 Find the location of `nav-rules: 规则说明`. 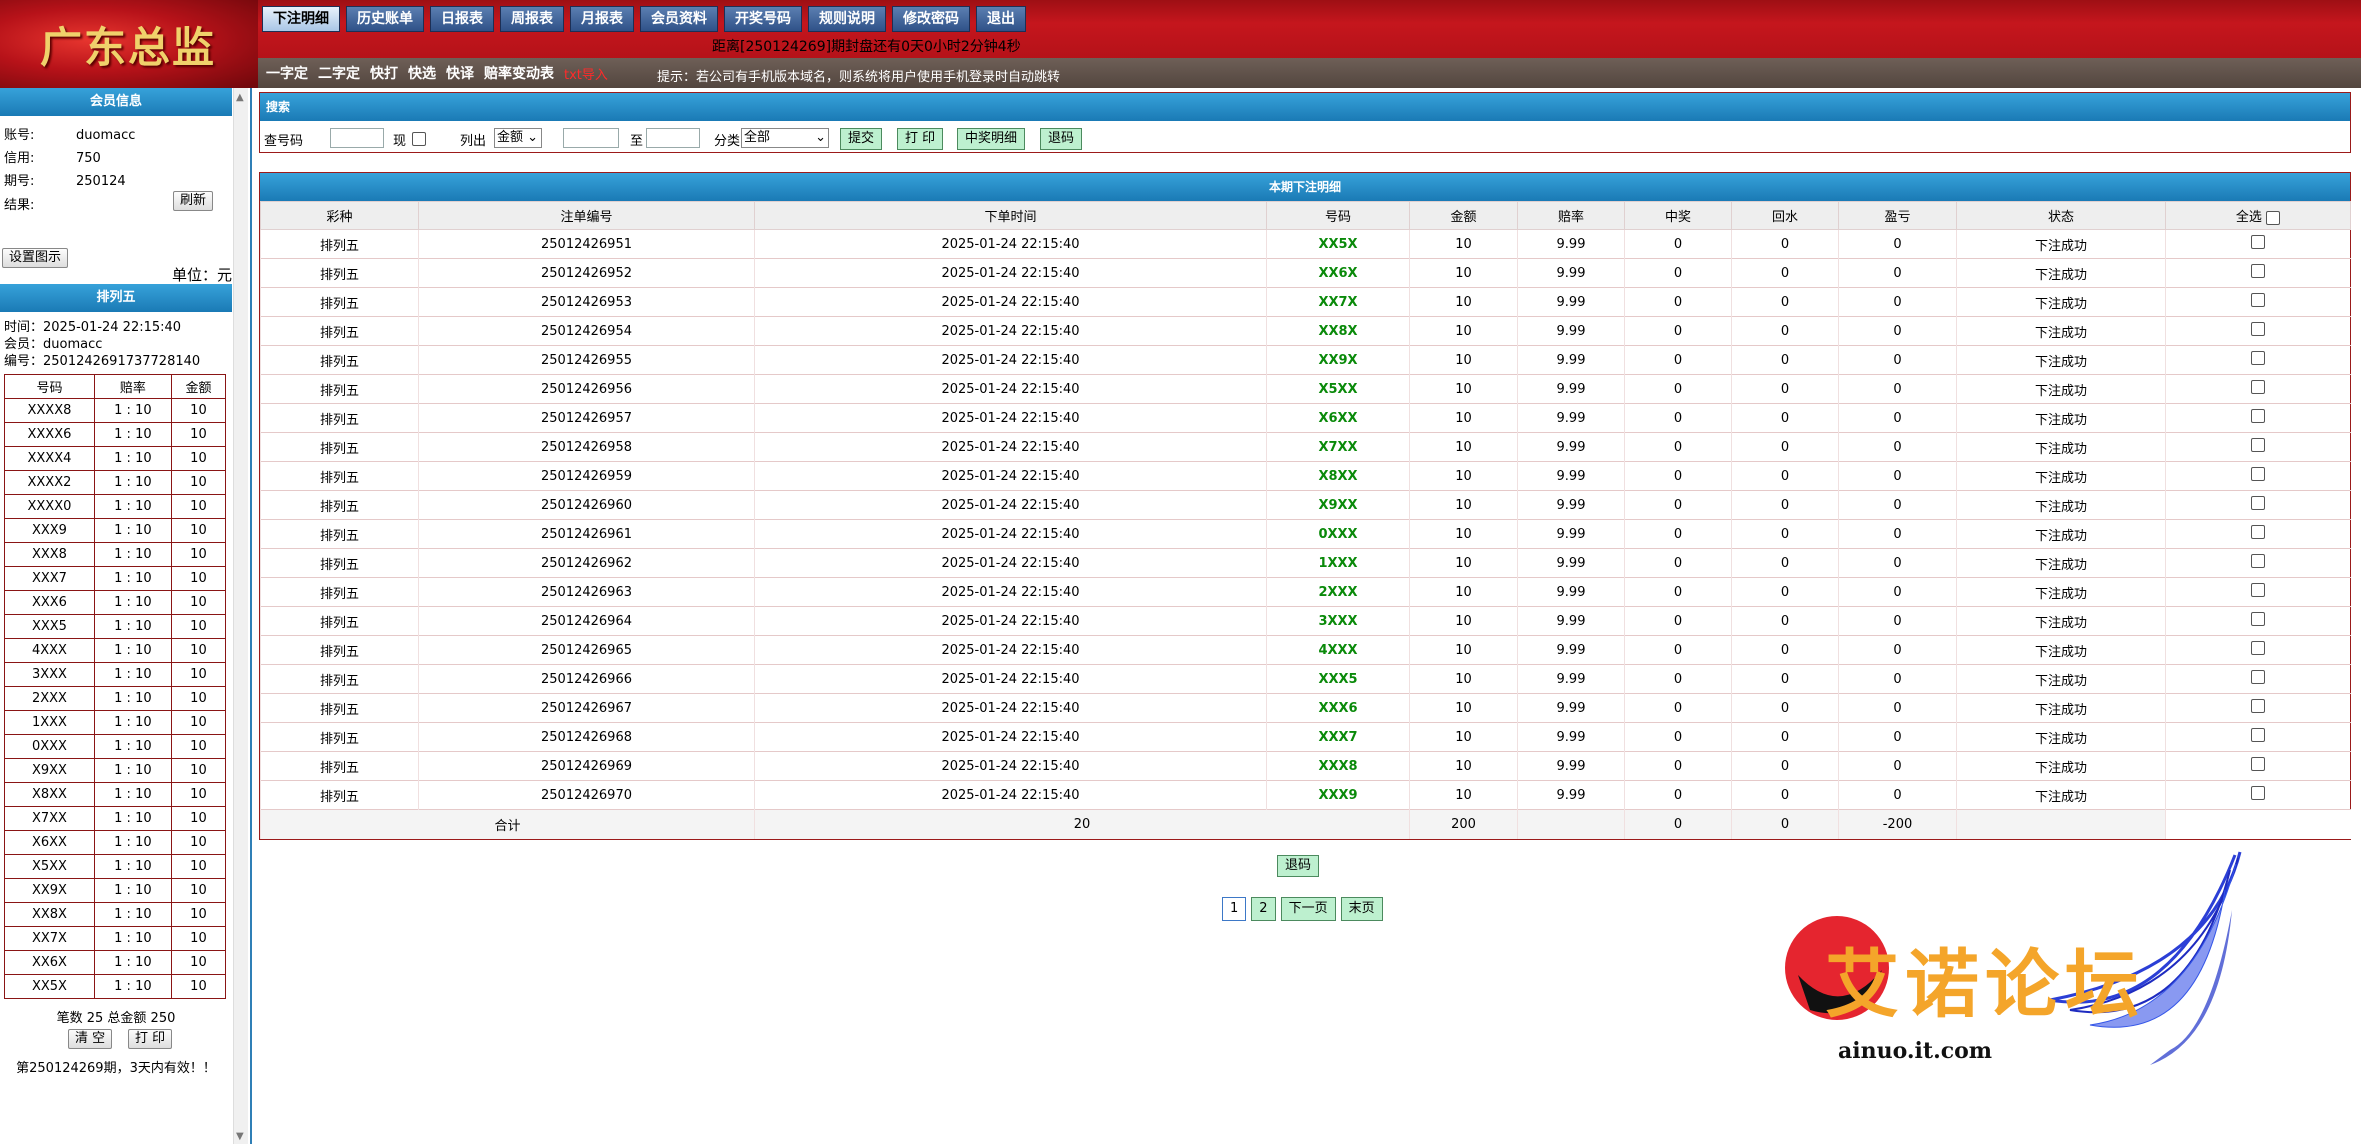

nav-rules: 规则说明 is located at coordinates (847, 19).